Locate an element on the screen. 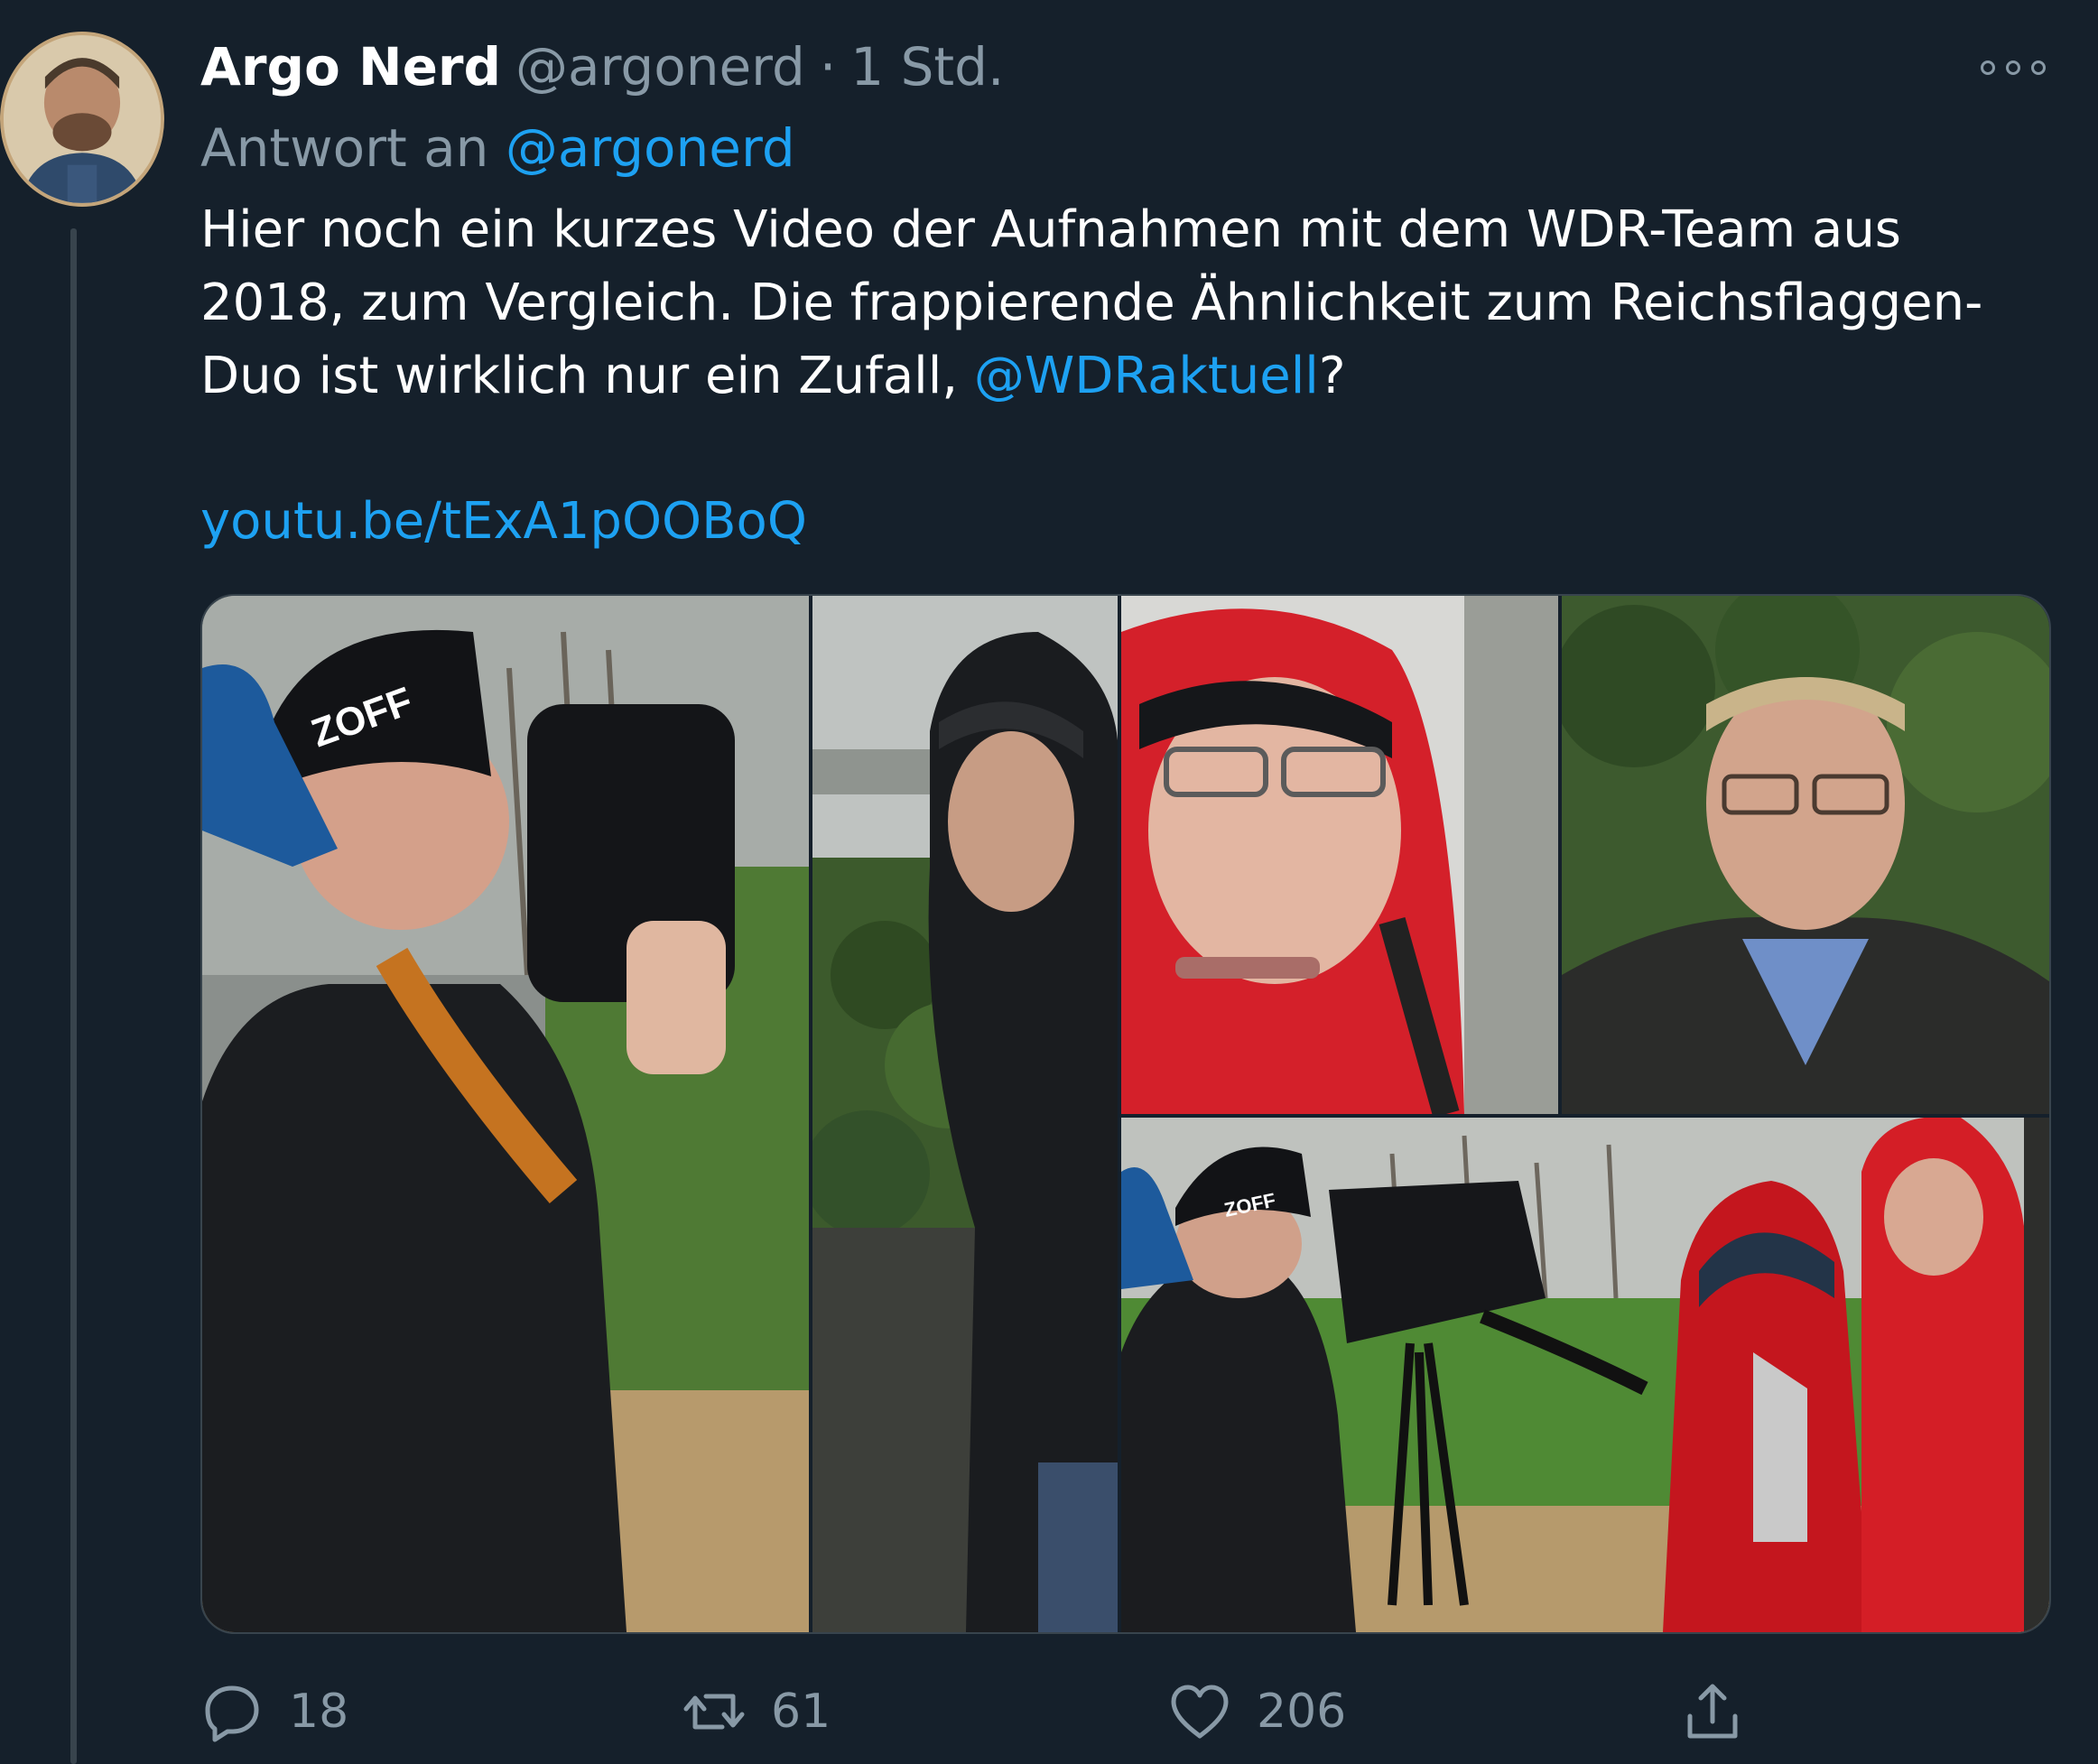  photo-man-glasses is located at coordinates (1805, 855).